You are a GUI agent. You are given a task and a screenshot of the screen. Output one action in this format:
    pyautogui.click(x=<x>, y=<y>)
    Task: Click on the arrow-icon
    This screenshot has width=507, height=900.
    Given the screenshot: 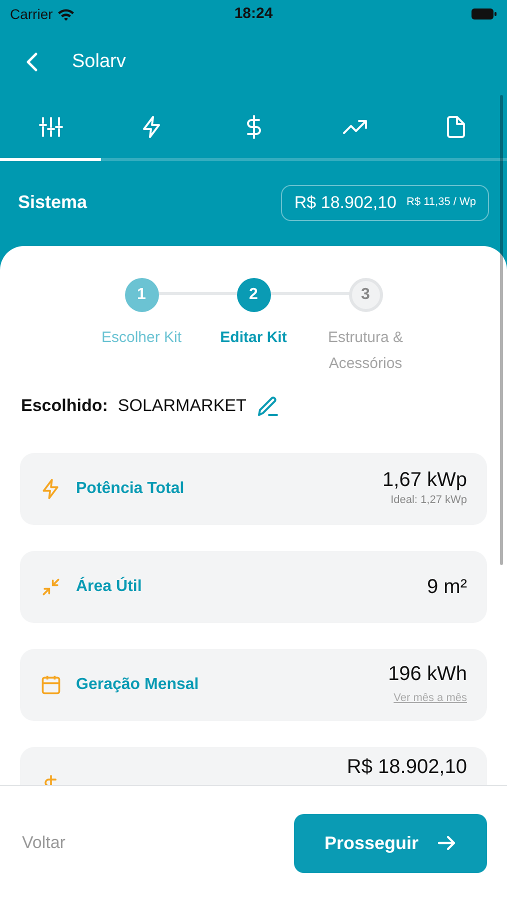 What is the action you would take?
    pyautogui.click(x=446, y=843)
    